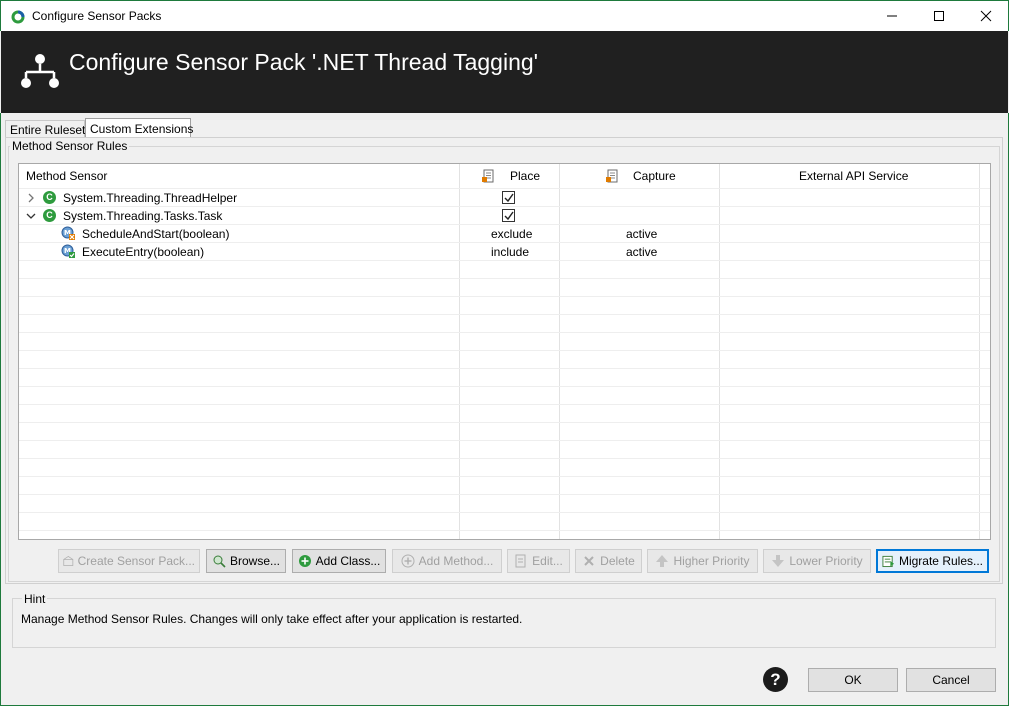 This screenshot has width=1009, height=706. I want to click on edit-icon, so click(520, 561).